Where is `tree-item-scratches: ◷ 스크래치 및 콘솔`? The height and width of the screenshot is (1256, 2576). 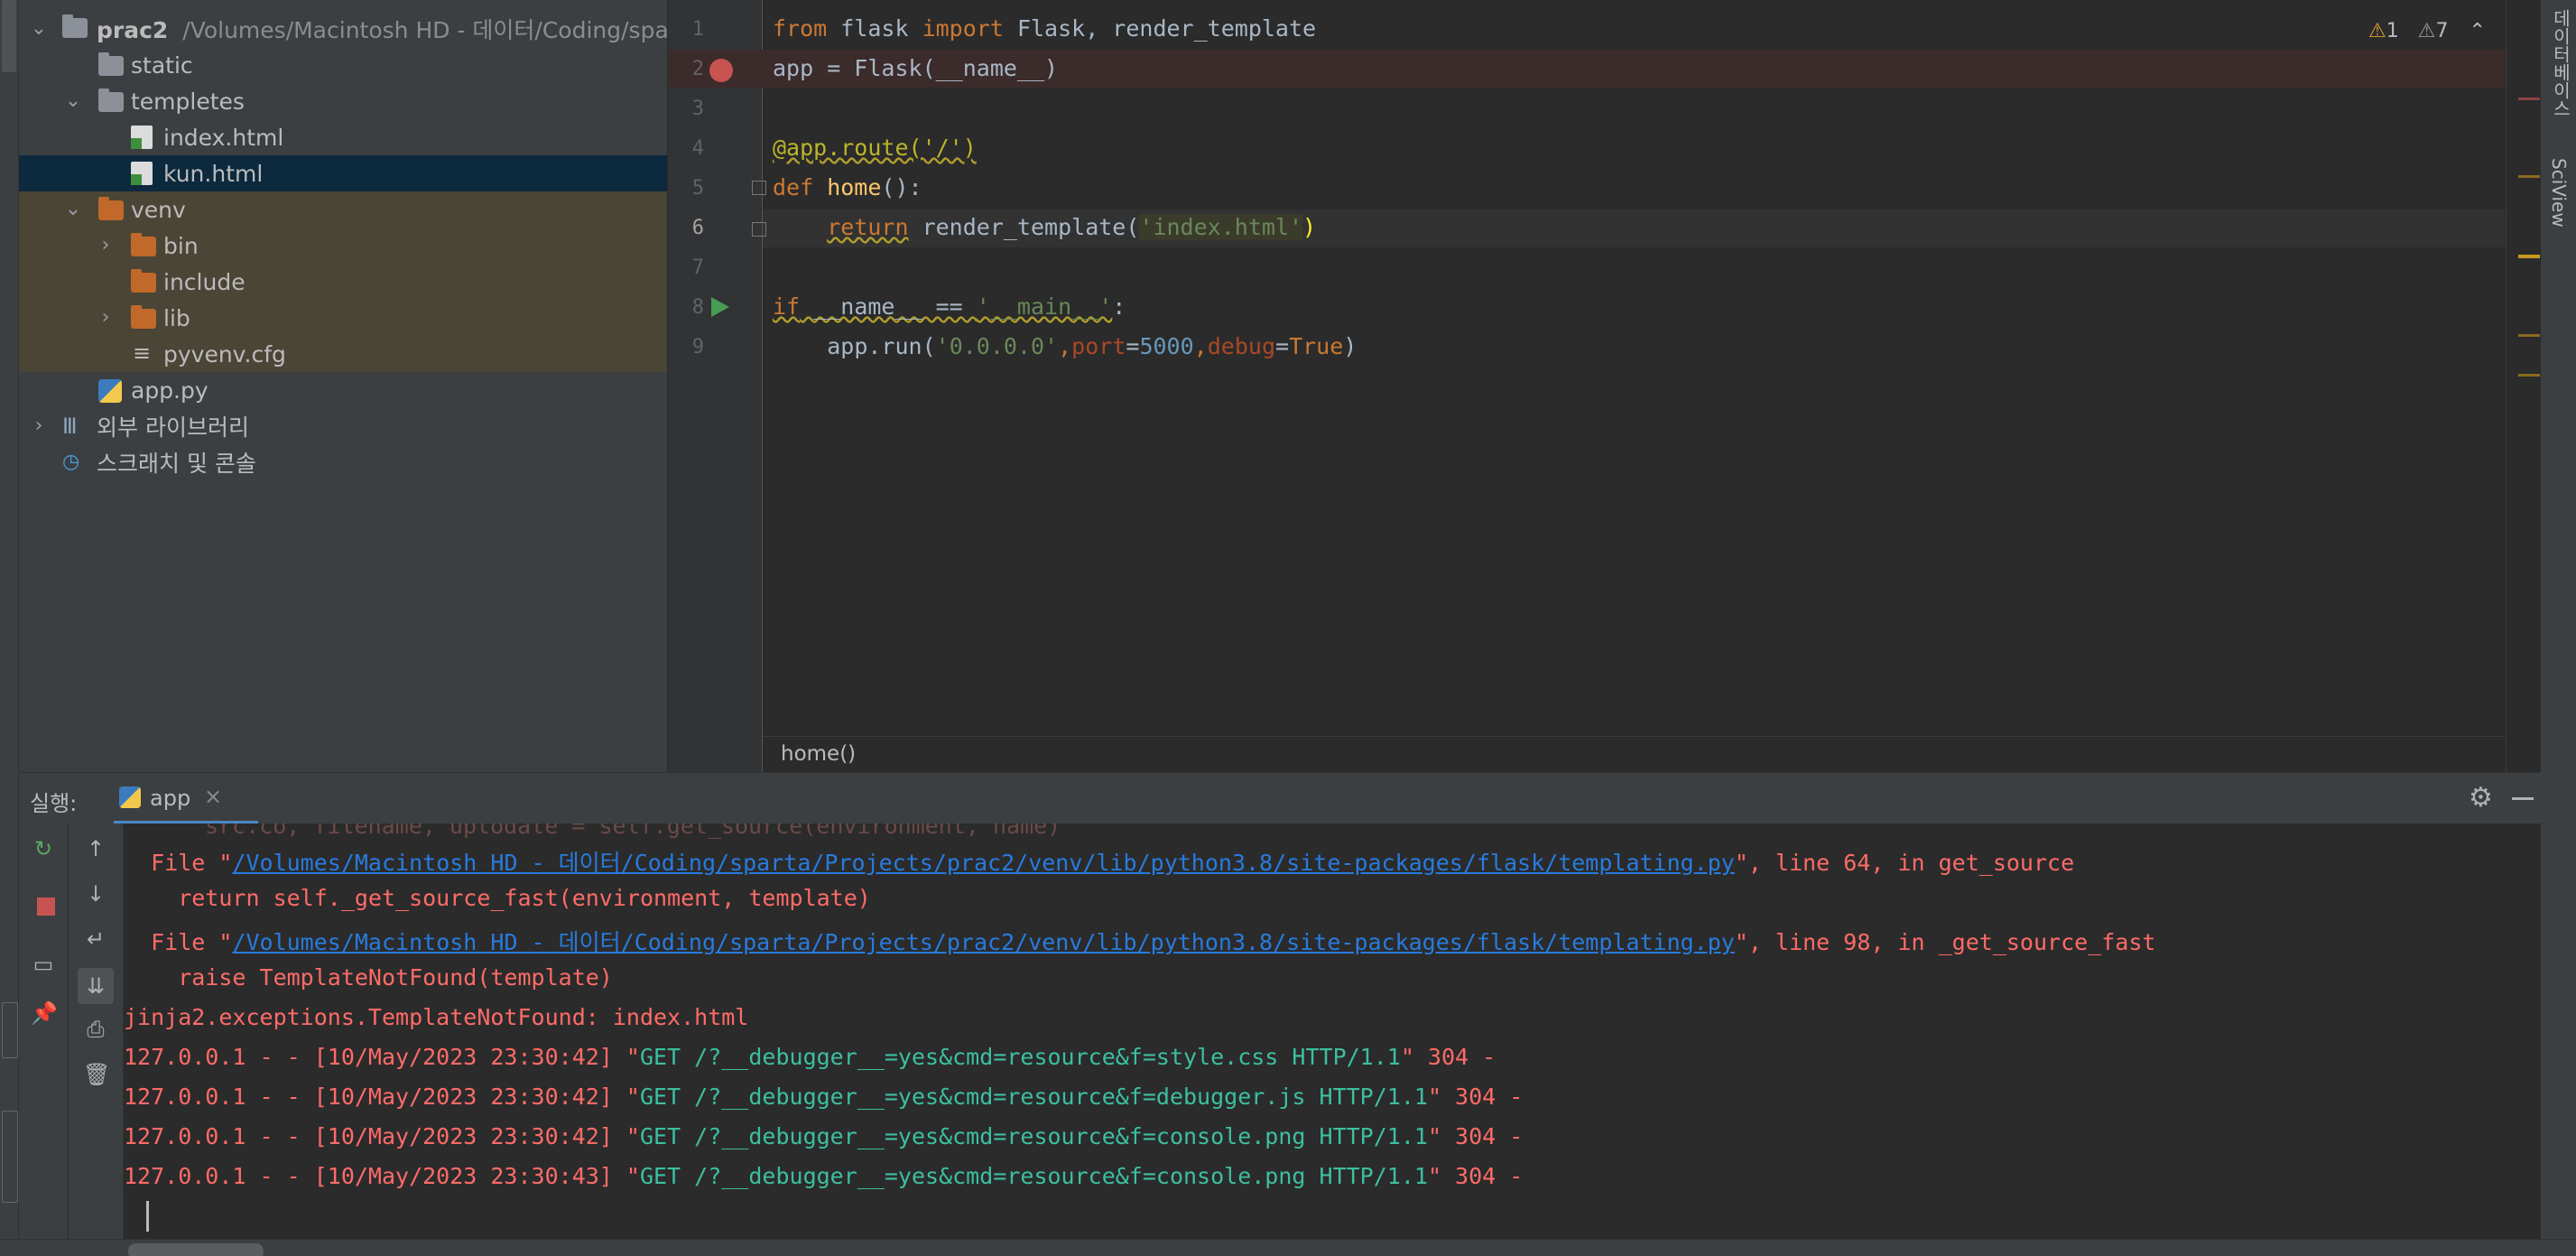 tree-item-scratches: ◷ 스크래치 및 콘솔 is located at coordinates (343, 462).